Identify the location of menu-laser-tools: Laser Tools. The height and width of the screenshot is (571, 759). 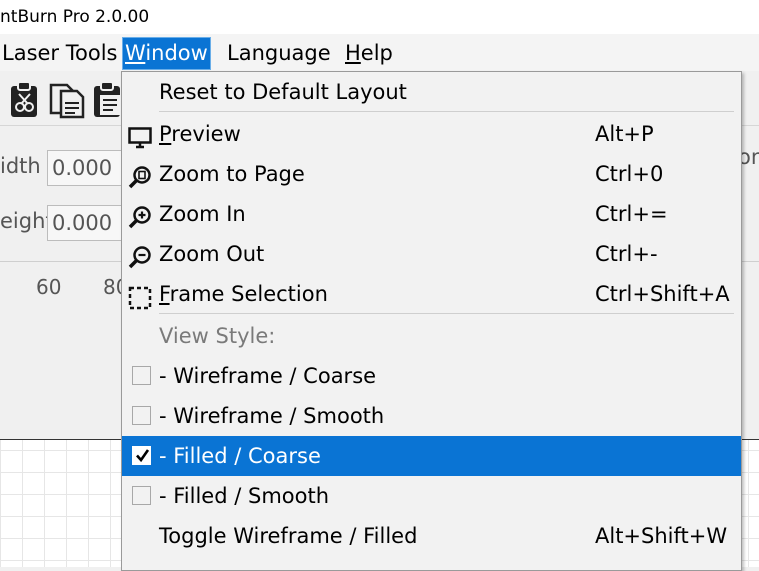
(59, 53).